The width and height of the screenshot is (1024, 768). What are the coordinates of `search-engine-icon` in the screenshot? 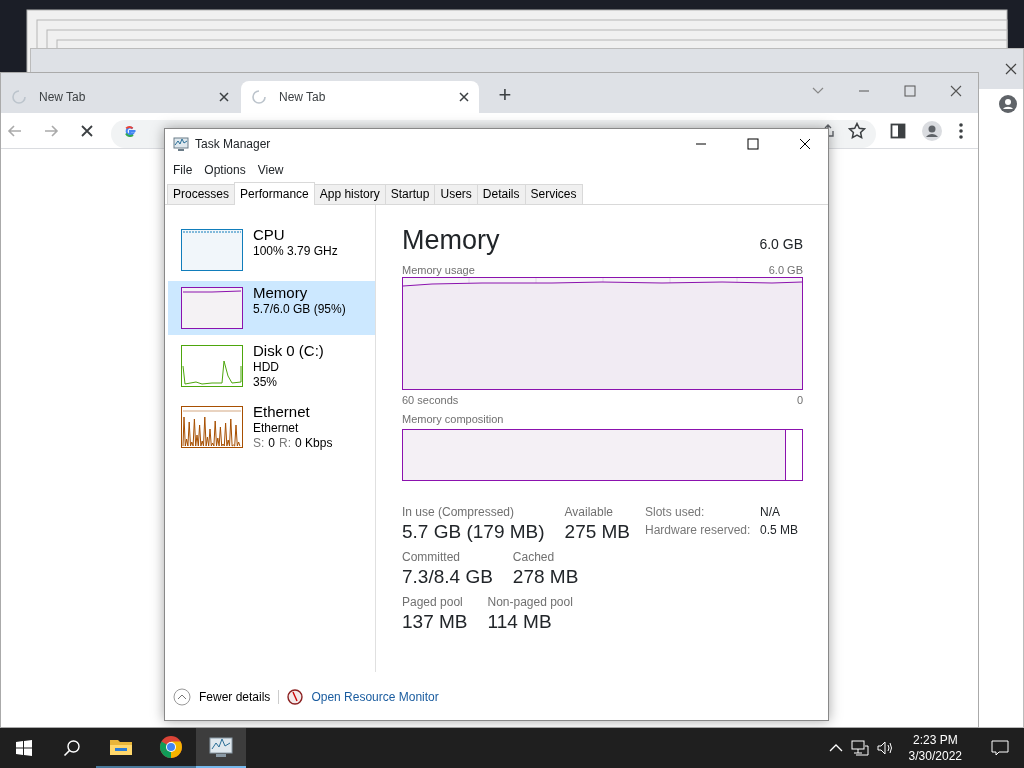 It's located at (130, 130).